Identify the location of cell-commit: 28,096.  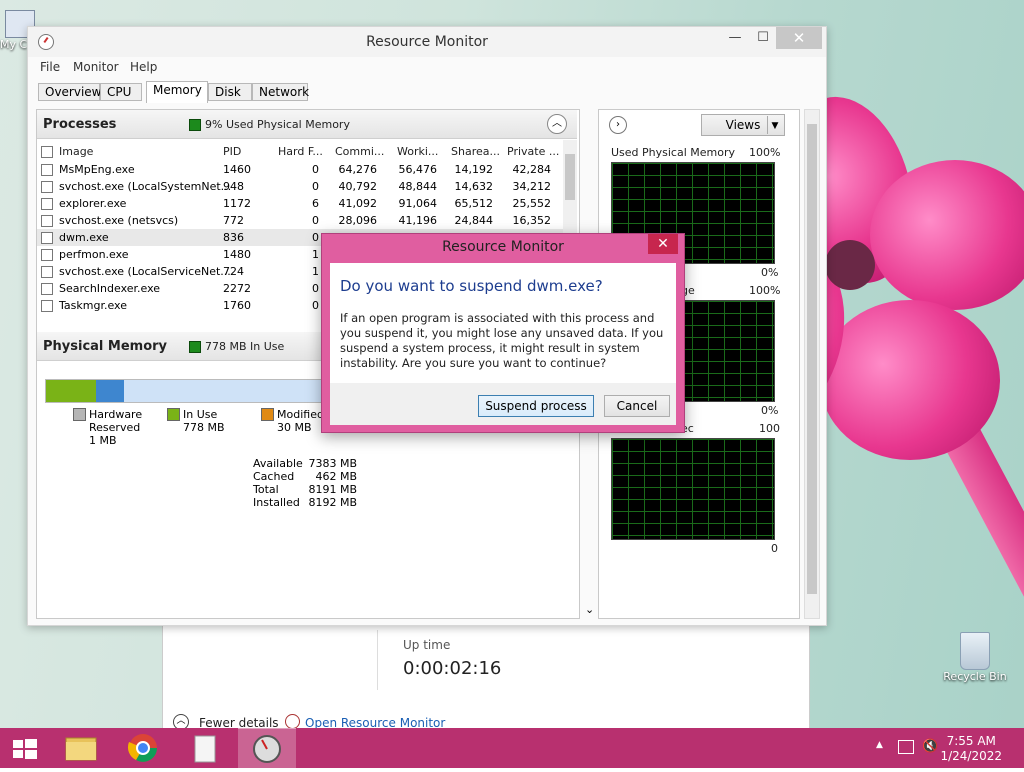
(358, 220).